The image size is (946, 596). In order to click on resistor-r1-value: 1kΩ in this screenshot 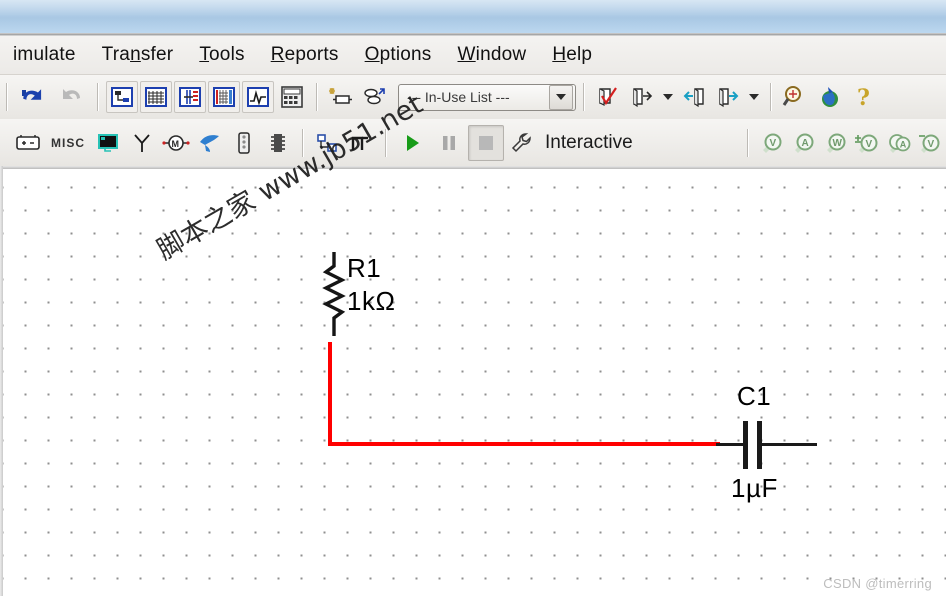, I will do `click(371, 301)`.